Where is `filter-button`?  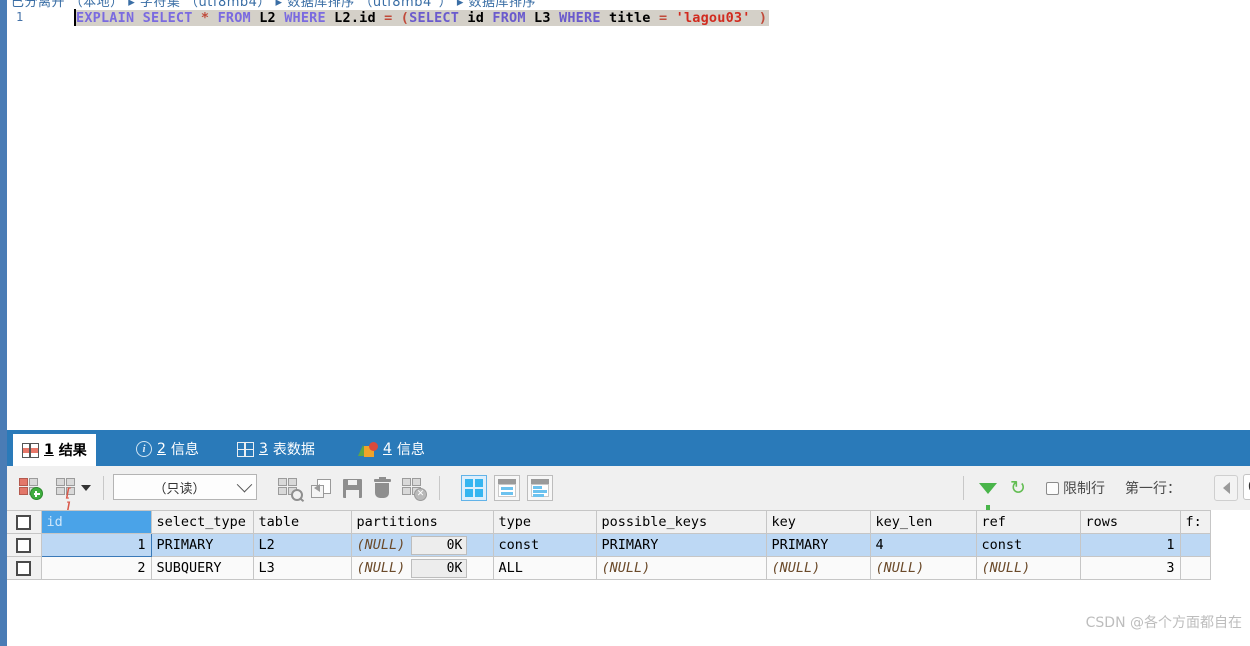 filter-button is located at coordinates (988, 492).